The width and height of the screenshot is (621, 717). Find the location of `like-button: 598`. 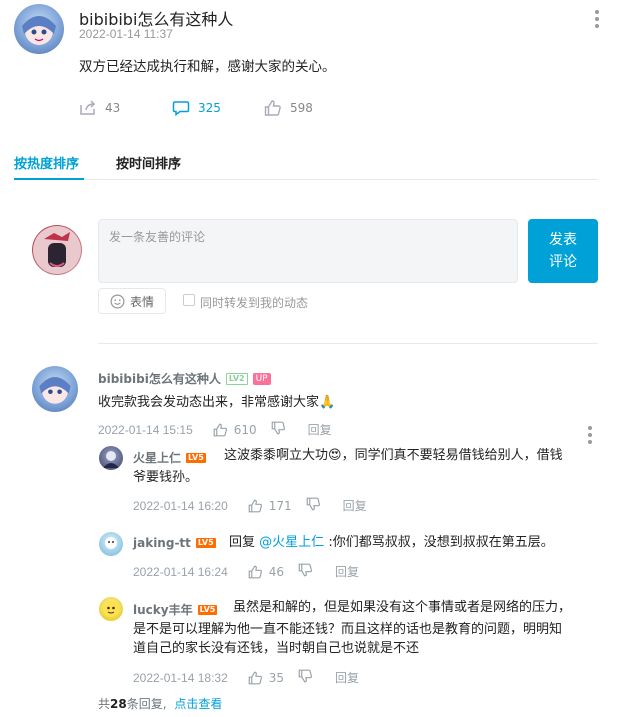

like-button: 598 is located at coordinates (288, 108).